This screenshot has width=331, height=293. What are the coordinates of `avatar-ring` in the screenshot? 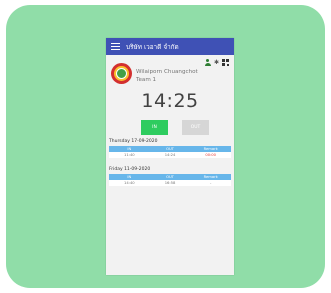 It's located at (121, 73).